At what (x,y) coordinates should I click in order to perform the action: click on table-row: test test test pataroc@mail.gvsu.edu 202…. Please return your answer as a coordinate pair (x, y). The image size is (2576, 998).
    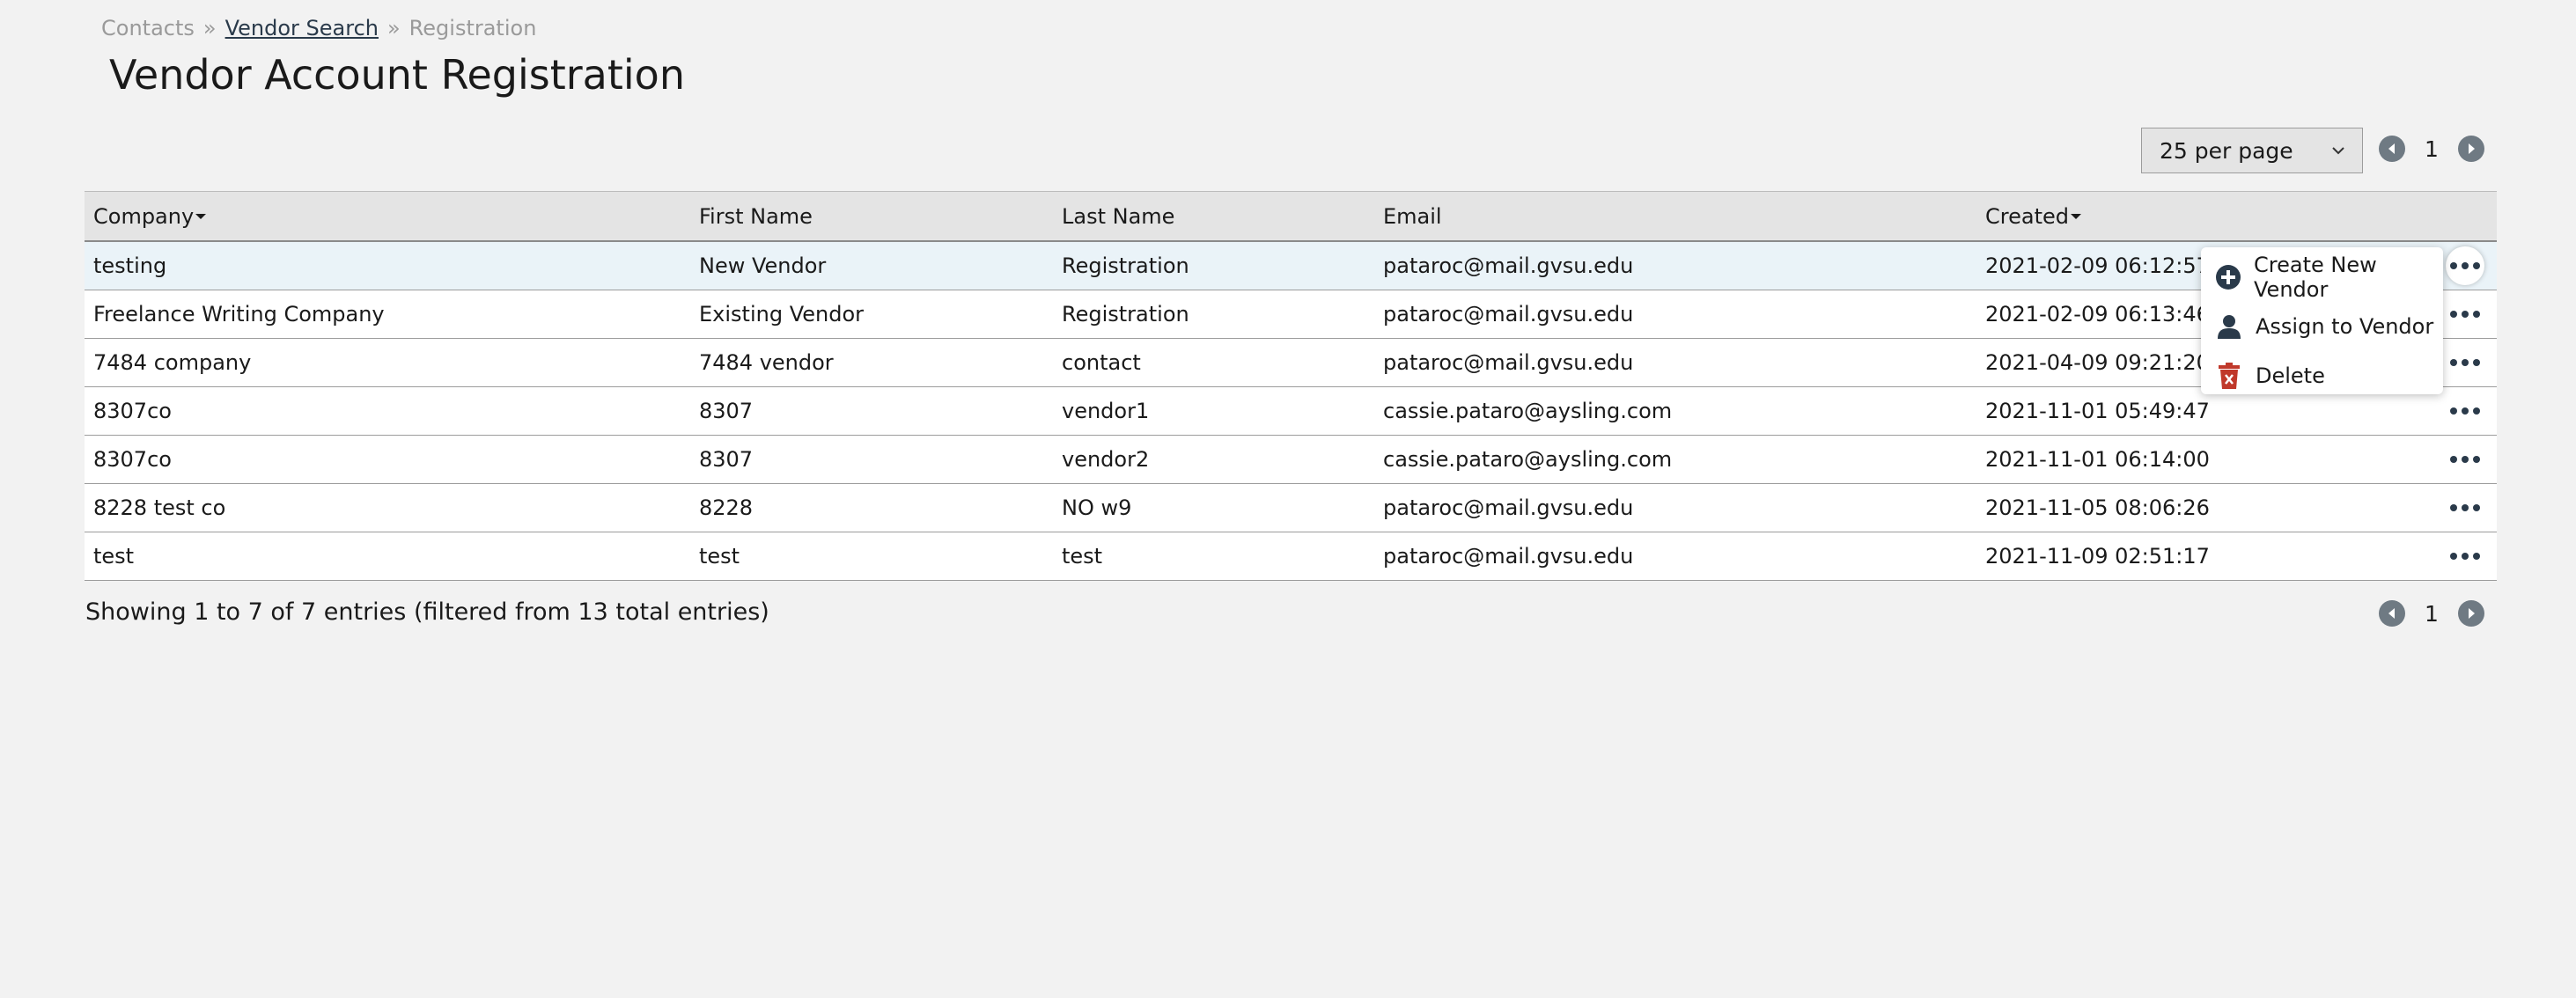
    Looking at the image, I should click on (1291, 556).